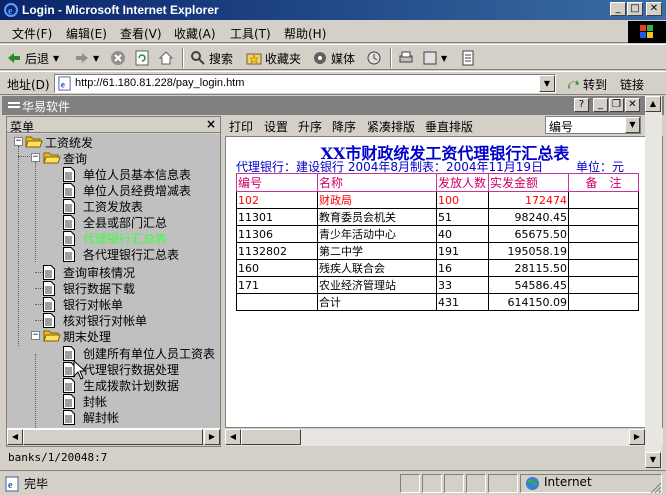 The image size is (666, 495). I want to click on search-button: 搜索, so click(211, 58).